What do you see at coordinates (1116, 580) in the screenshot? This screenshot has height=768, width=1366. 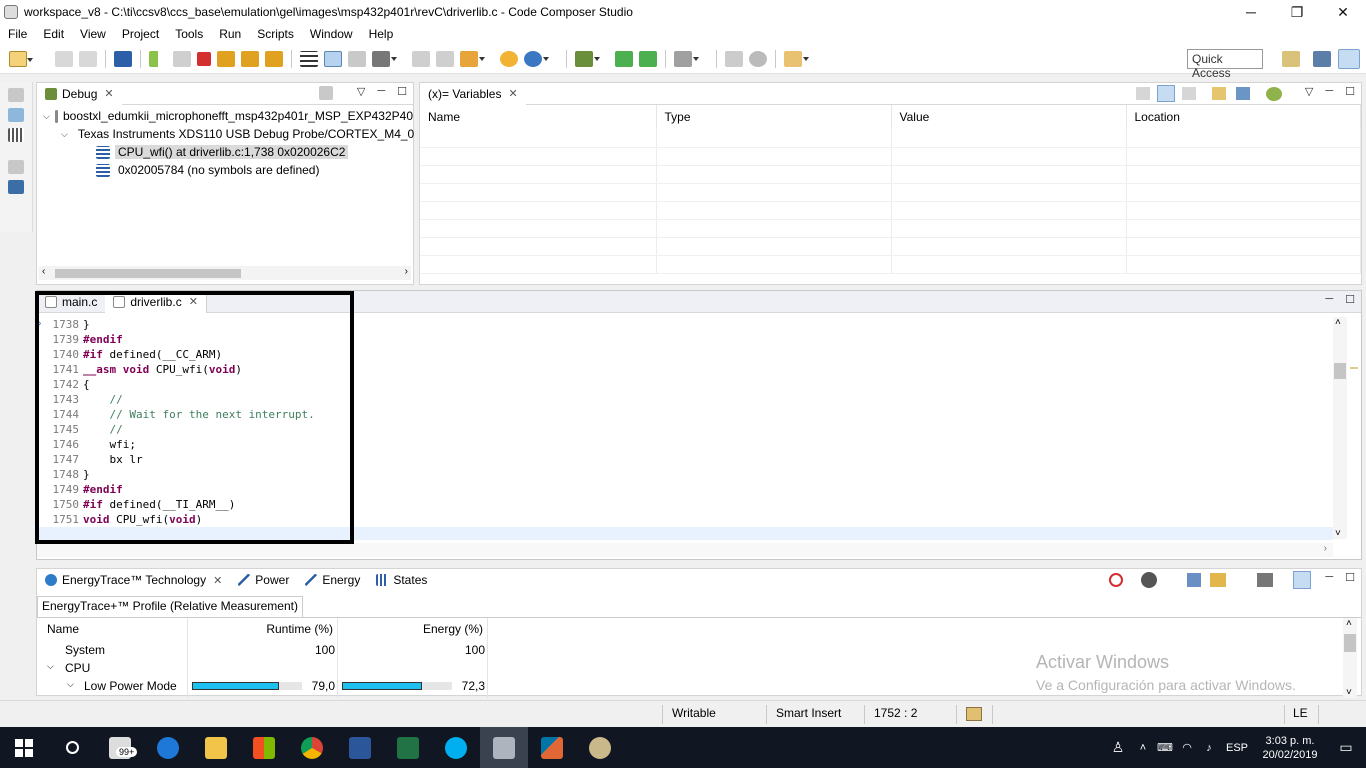 I see `power-stop-icon` at bounding box center [1116, 580].